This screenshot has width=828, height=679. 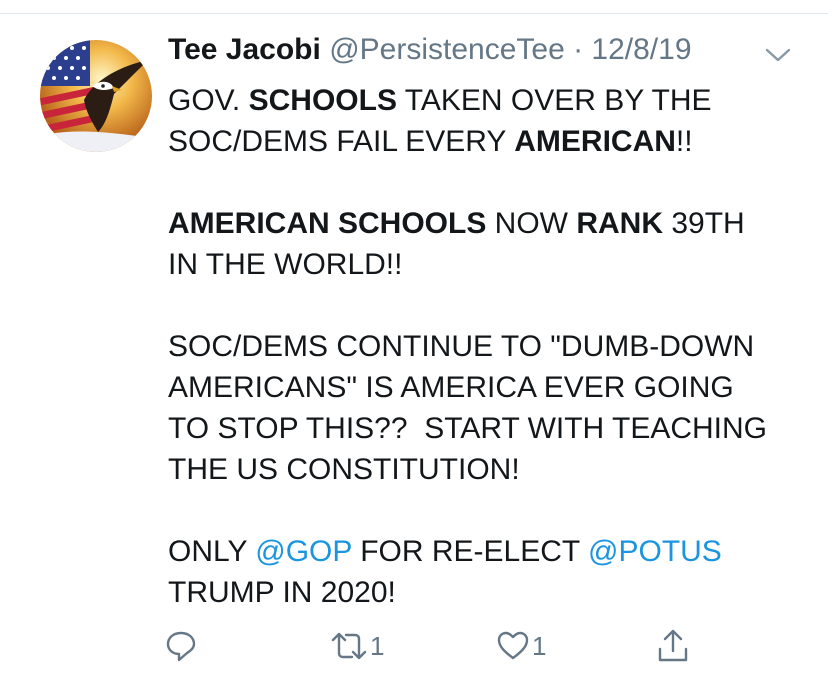 I want to click on tweet-text-run: TAKEN OVER BY THE, so click(x=554, y=100).